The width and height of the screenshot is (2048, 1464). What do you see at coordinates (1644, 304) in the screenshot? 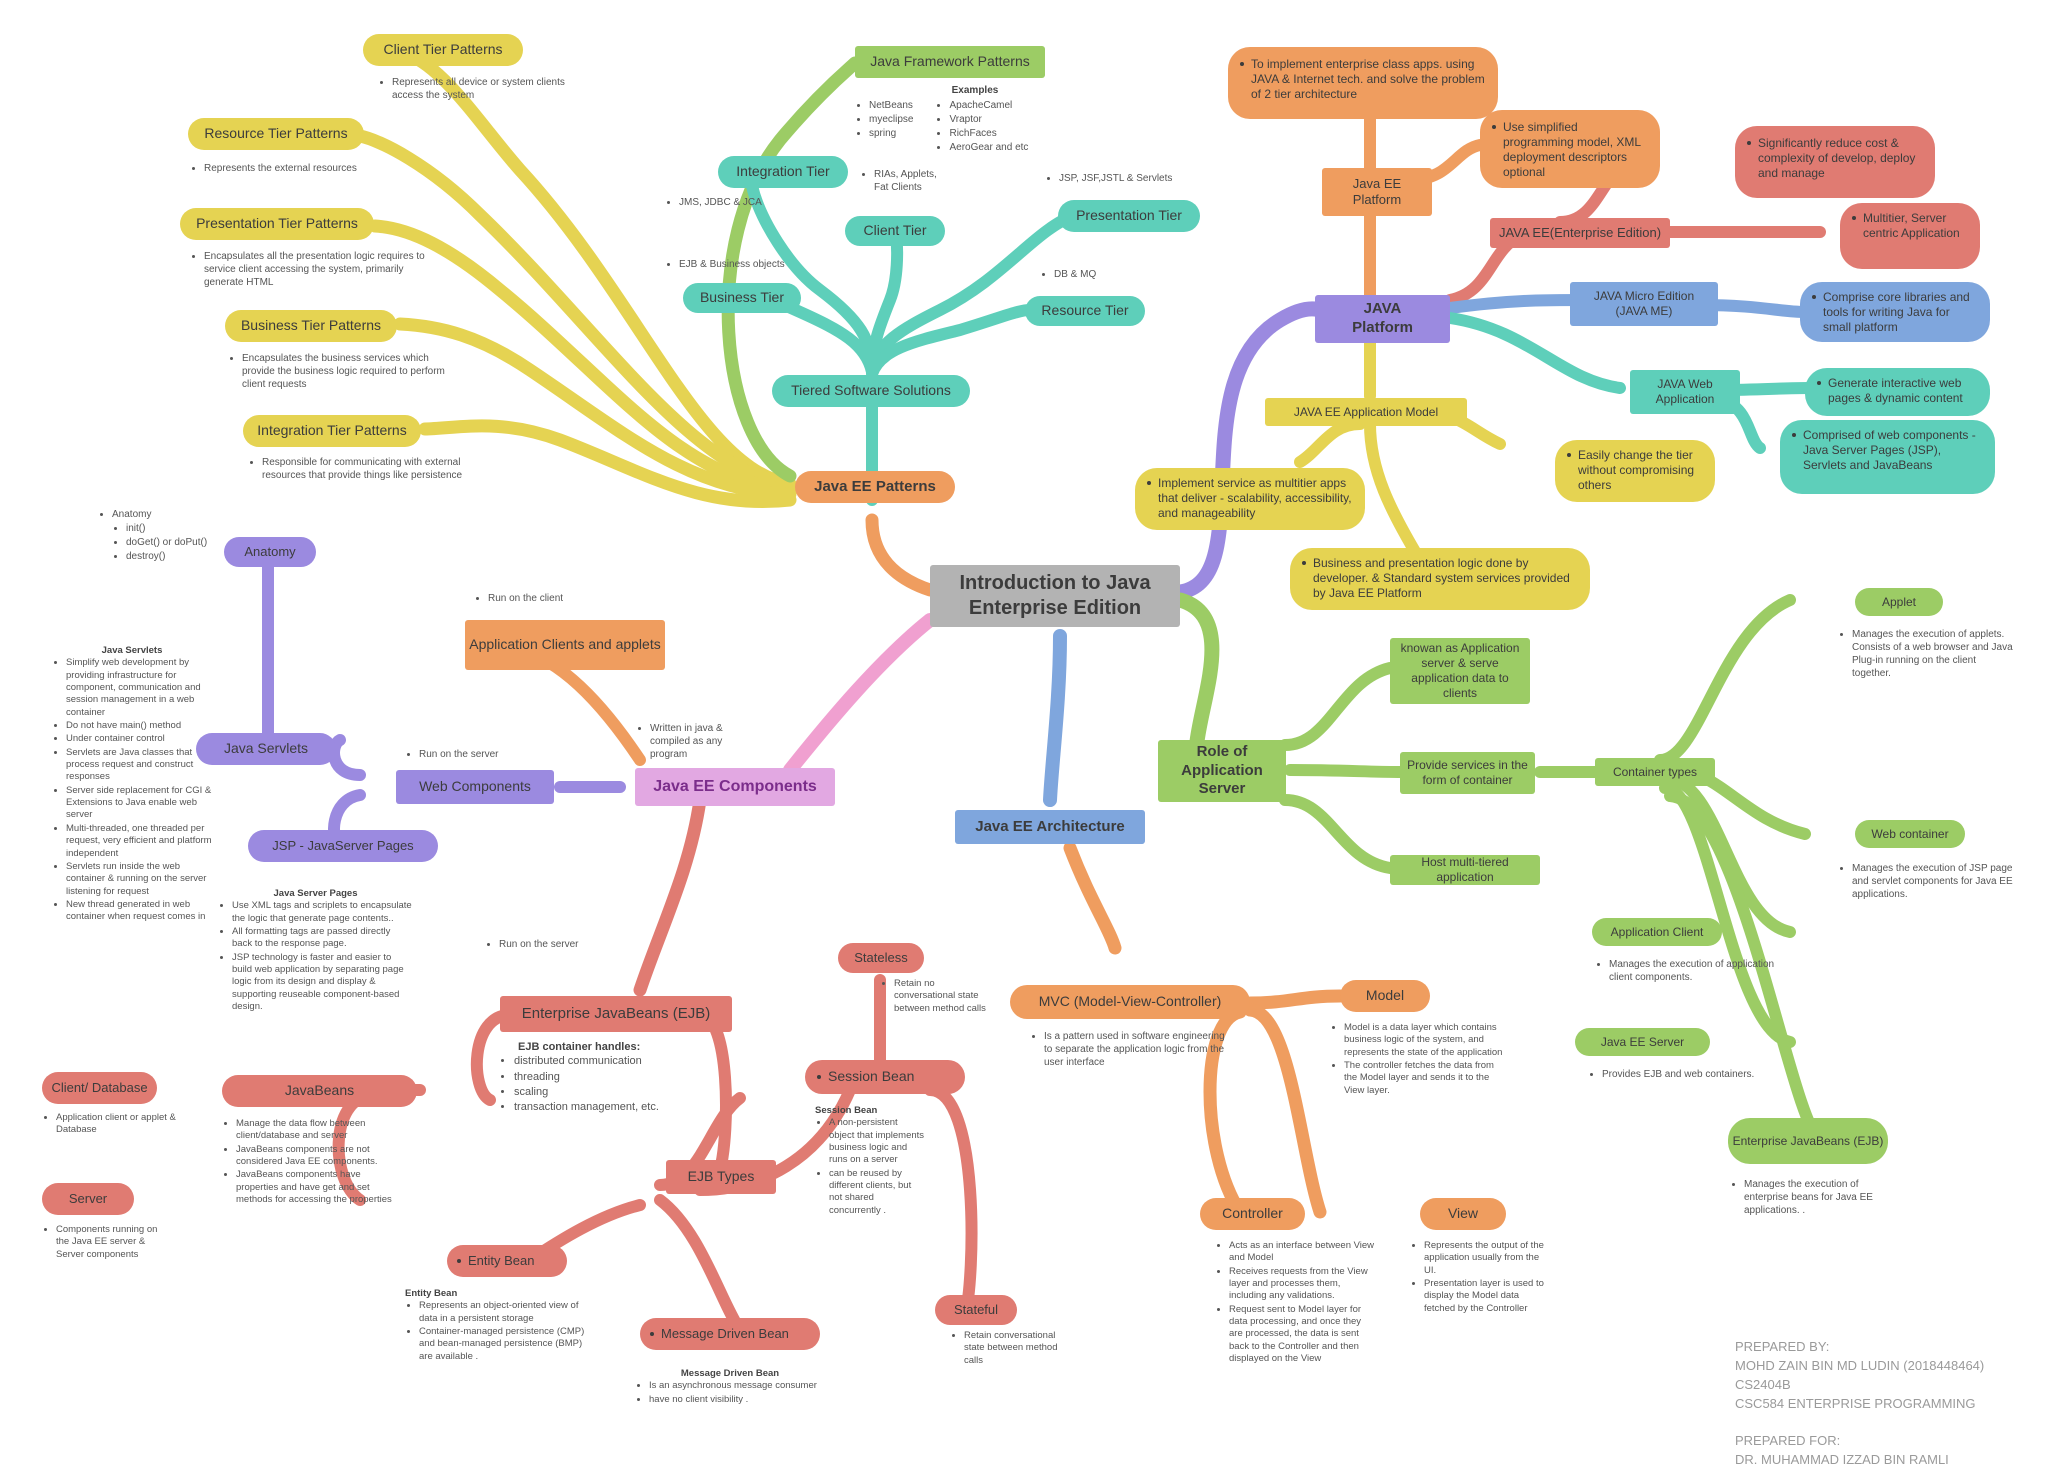
I see `node-java-micro-edition: JAVA Micro Edition (JAVA ME)` at bounding box center [1644, 304].